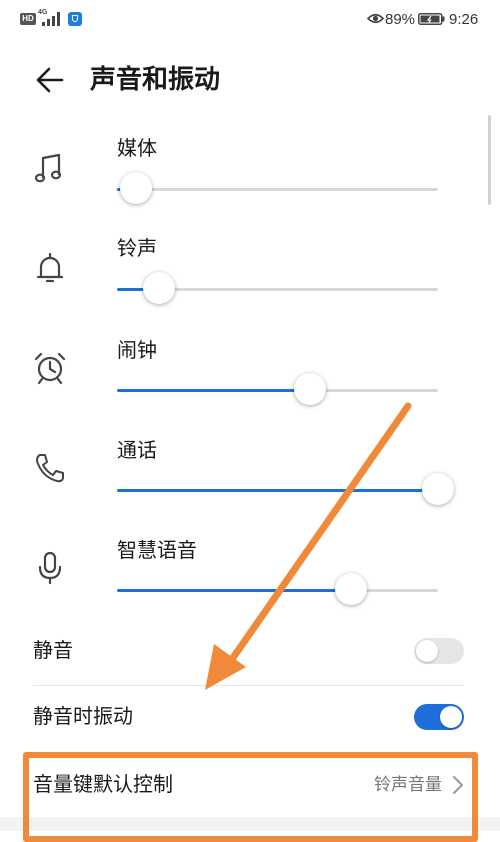 The image size is (500, 842). Describe the element at coordinates (250, 785) in the screenshot. I see `volume-key-control-row: 音量键默认控制 铃声音量` at that location.